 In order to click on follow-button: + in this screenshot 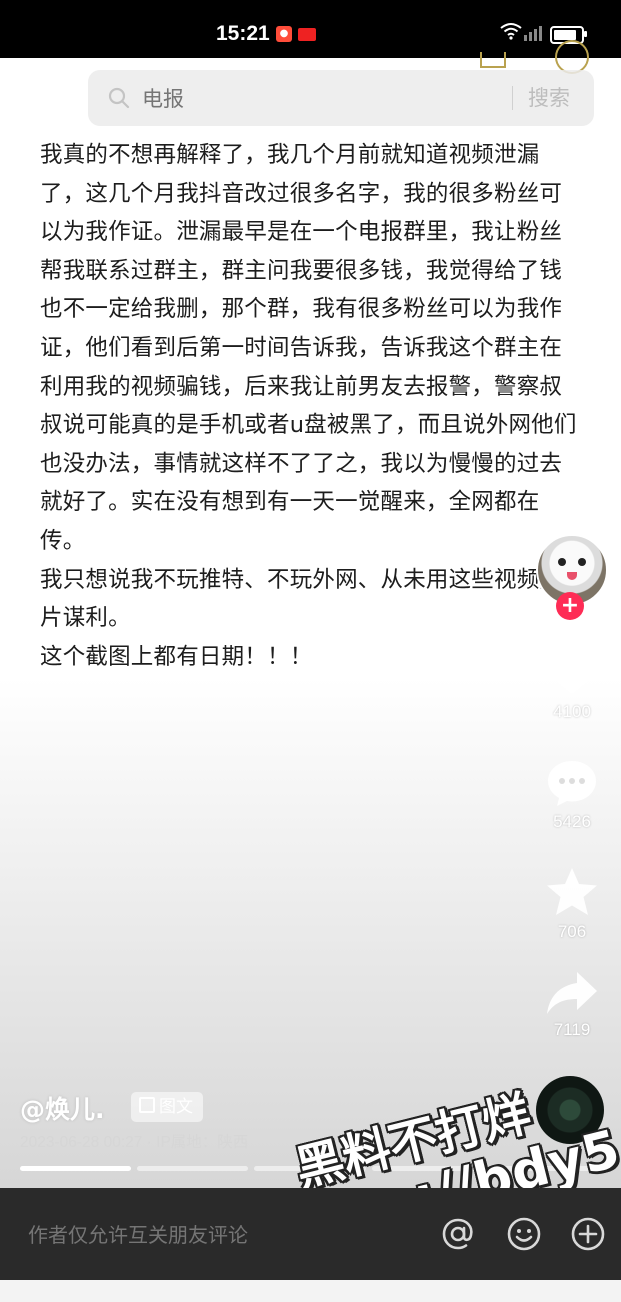, I will do `click(570, 606)`.